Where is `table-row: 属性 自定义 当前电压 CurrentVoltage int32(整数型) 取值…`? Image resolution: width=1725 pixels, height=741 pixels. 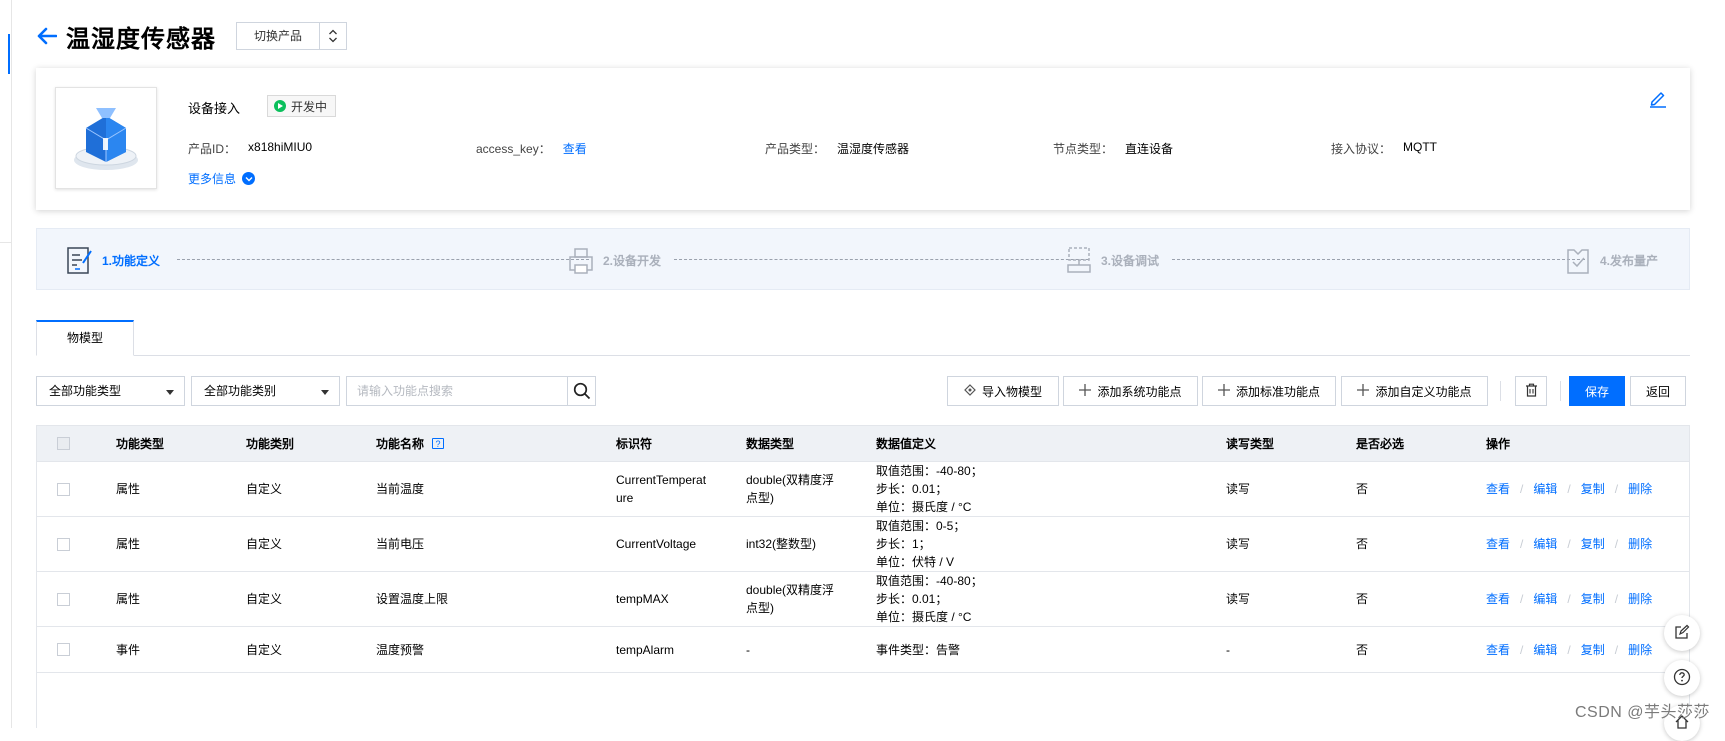 table-row: 属性 自定义 当前电压 CurrentVoltage int32(整数型) 取值… is located at coordinates (863, 544).